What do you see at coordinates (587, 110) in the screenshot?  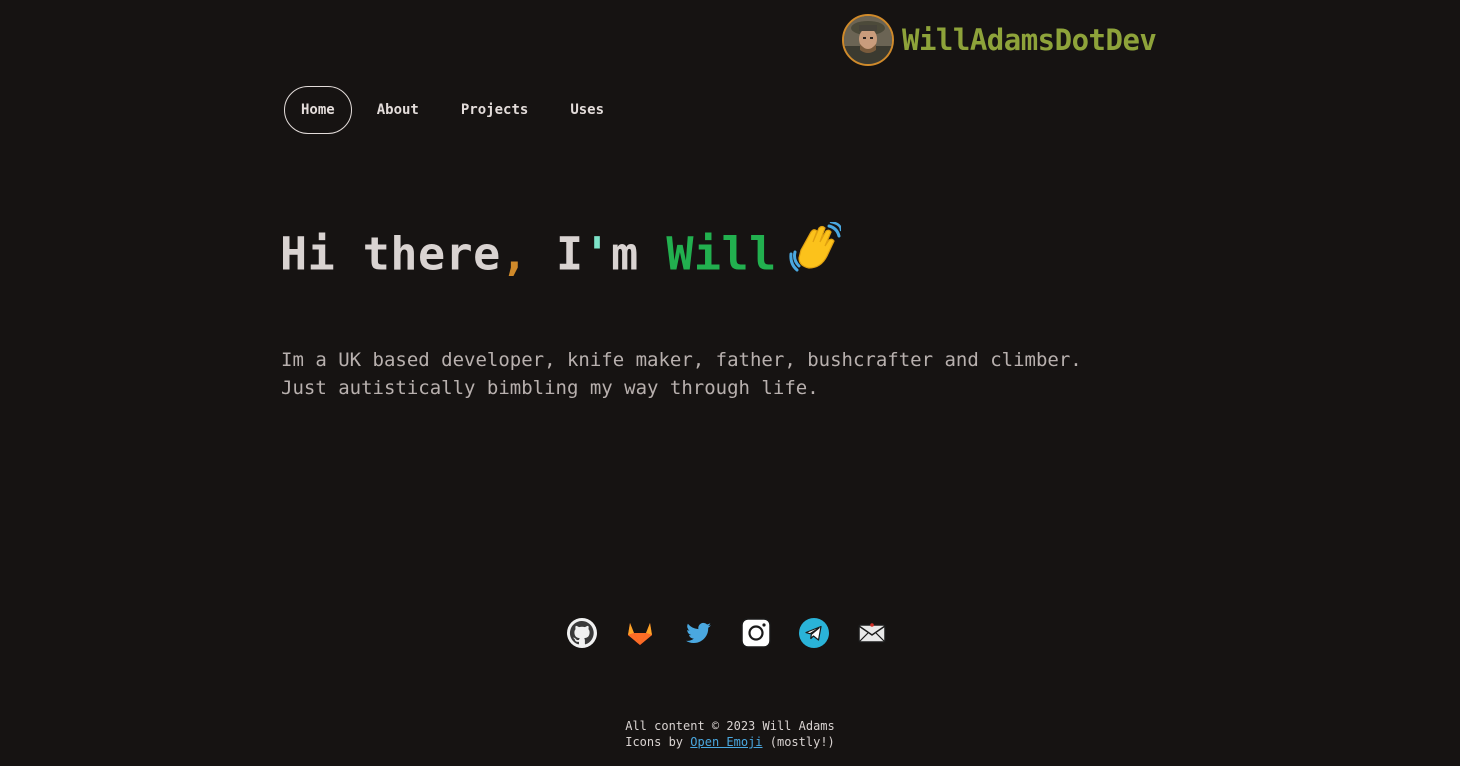 I see `nav-item-uses: Uses` at bounding box center [587, 110].